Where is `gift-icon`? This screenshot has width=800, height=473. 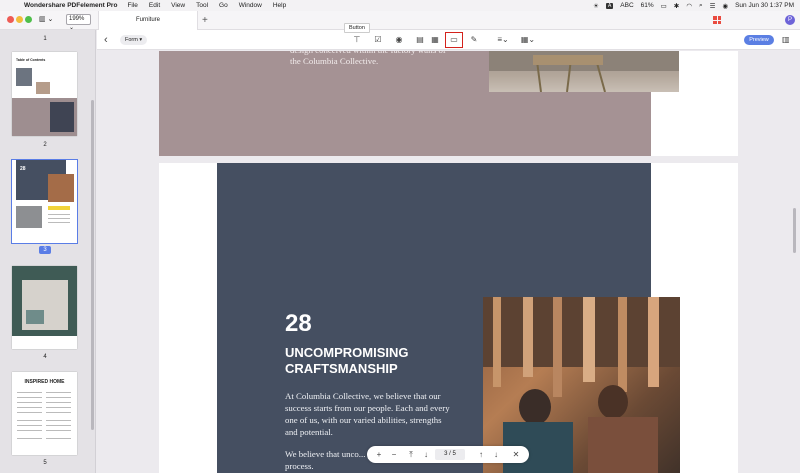 gift-icon is located at coordinates (717, 20).